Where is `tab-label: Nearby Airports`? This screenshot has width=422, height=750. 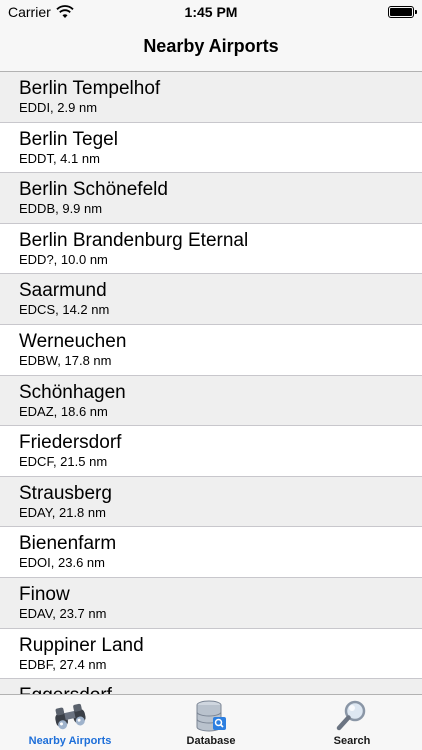 tab-label: Nearby Airports is located at coordinates (70, 741).